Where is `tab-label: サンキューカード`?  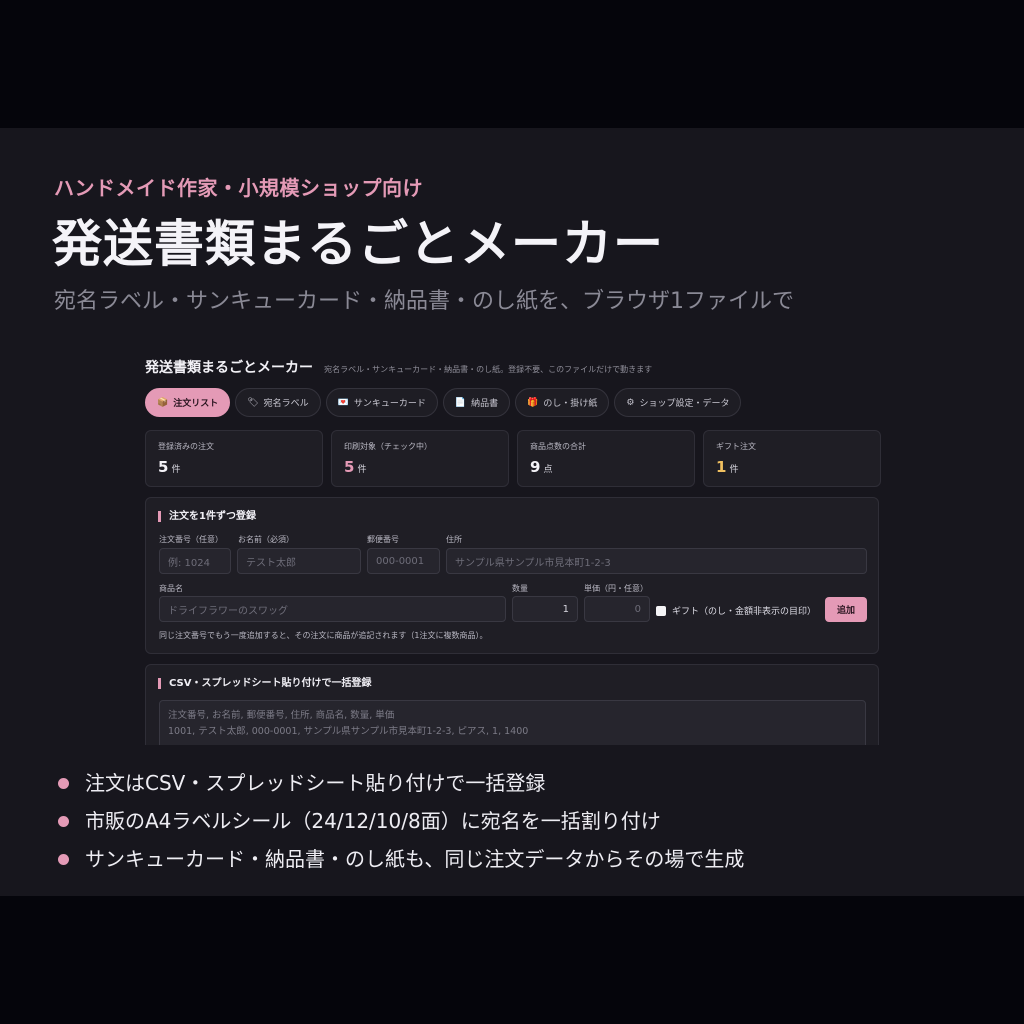
tab-label: サンキューカード is located at coordinates (389, 404).